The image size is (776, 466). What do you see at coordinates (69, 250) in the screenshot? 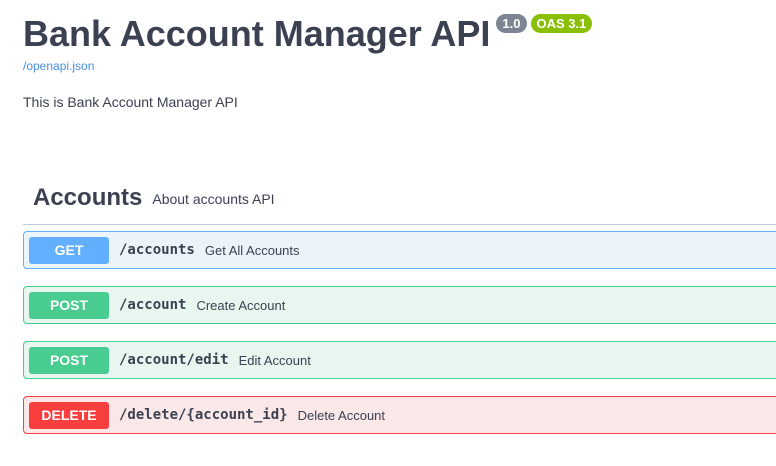
I see `method-badge-get: GET` at bounding box center [69, 250].